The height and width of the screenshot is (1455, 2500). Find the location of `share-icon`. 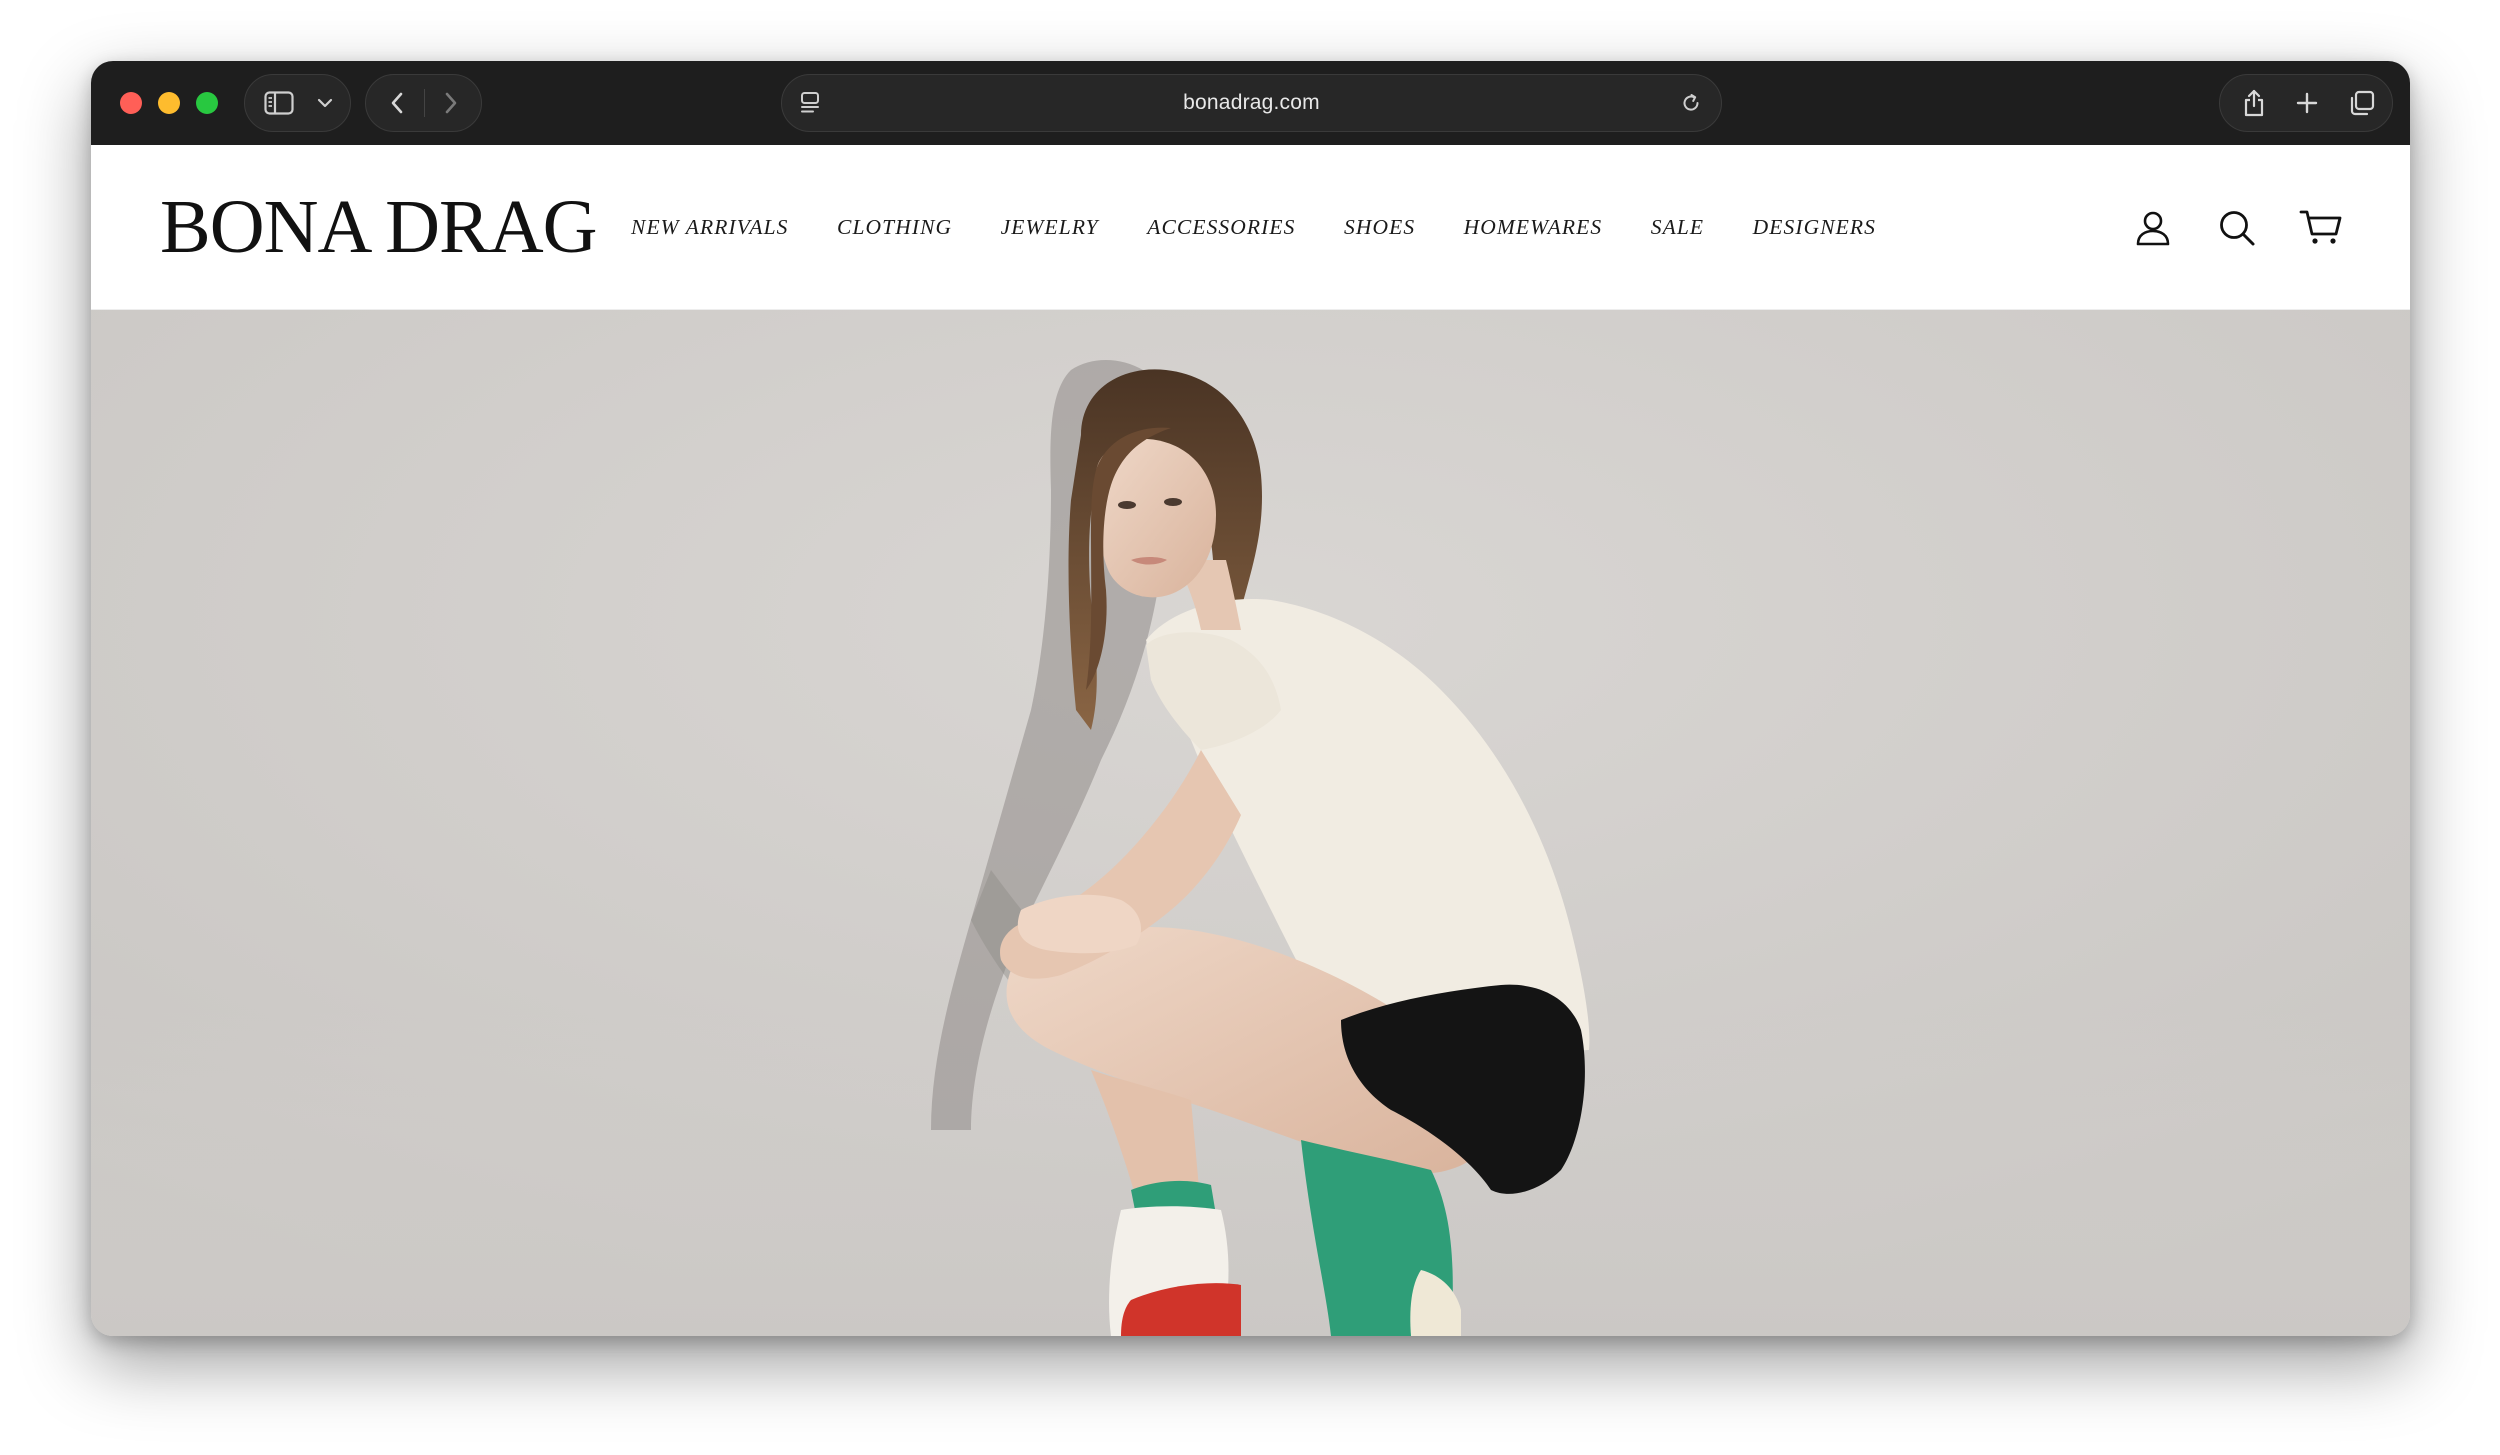

share-icon is located at coordinates (2254, 103).